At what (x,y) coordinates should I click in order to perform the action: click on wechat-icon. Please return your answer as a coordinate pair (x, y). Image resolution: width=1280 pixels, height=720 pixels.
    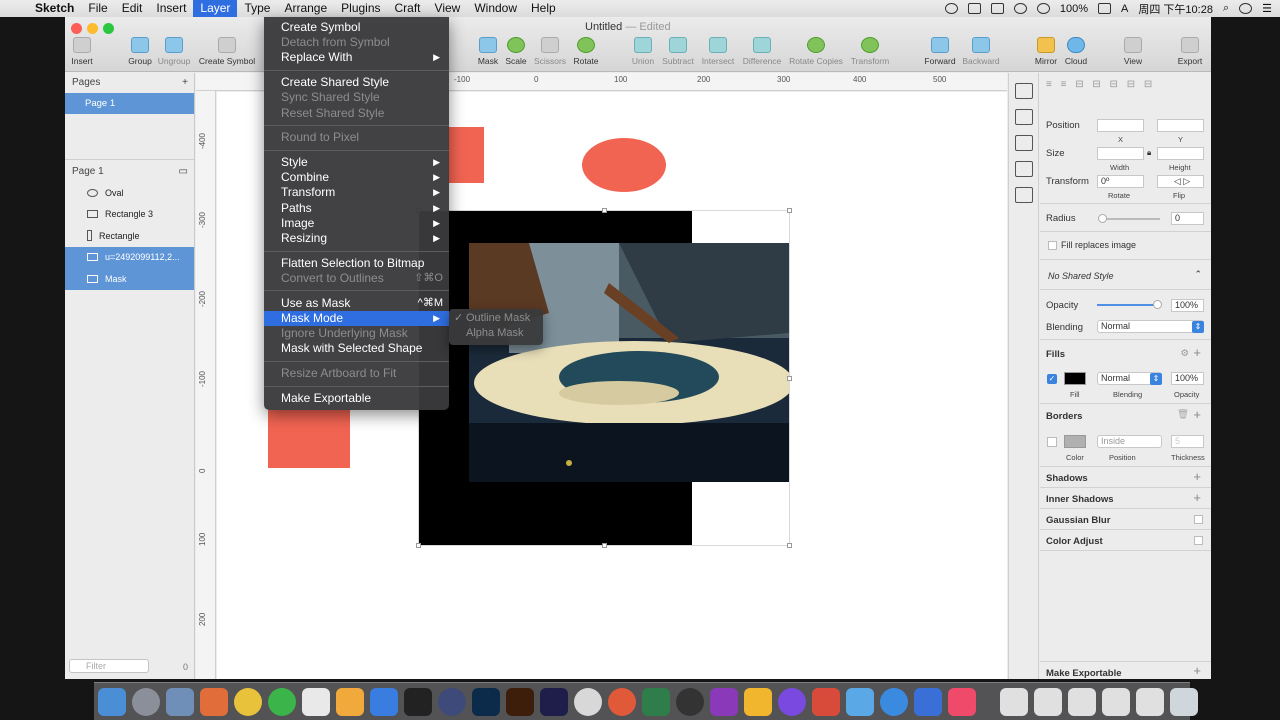
    Looking at the image, I should click on (282, 701).